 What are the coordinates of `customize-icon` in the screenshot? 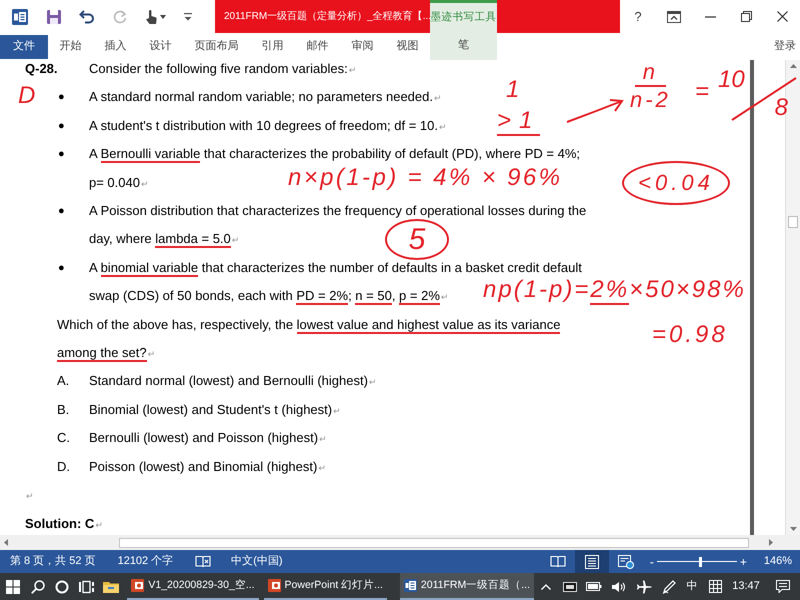 It's located at (188, 16).